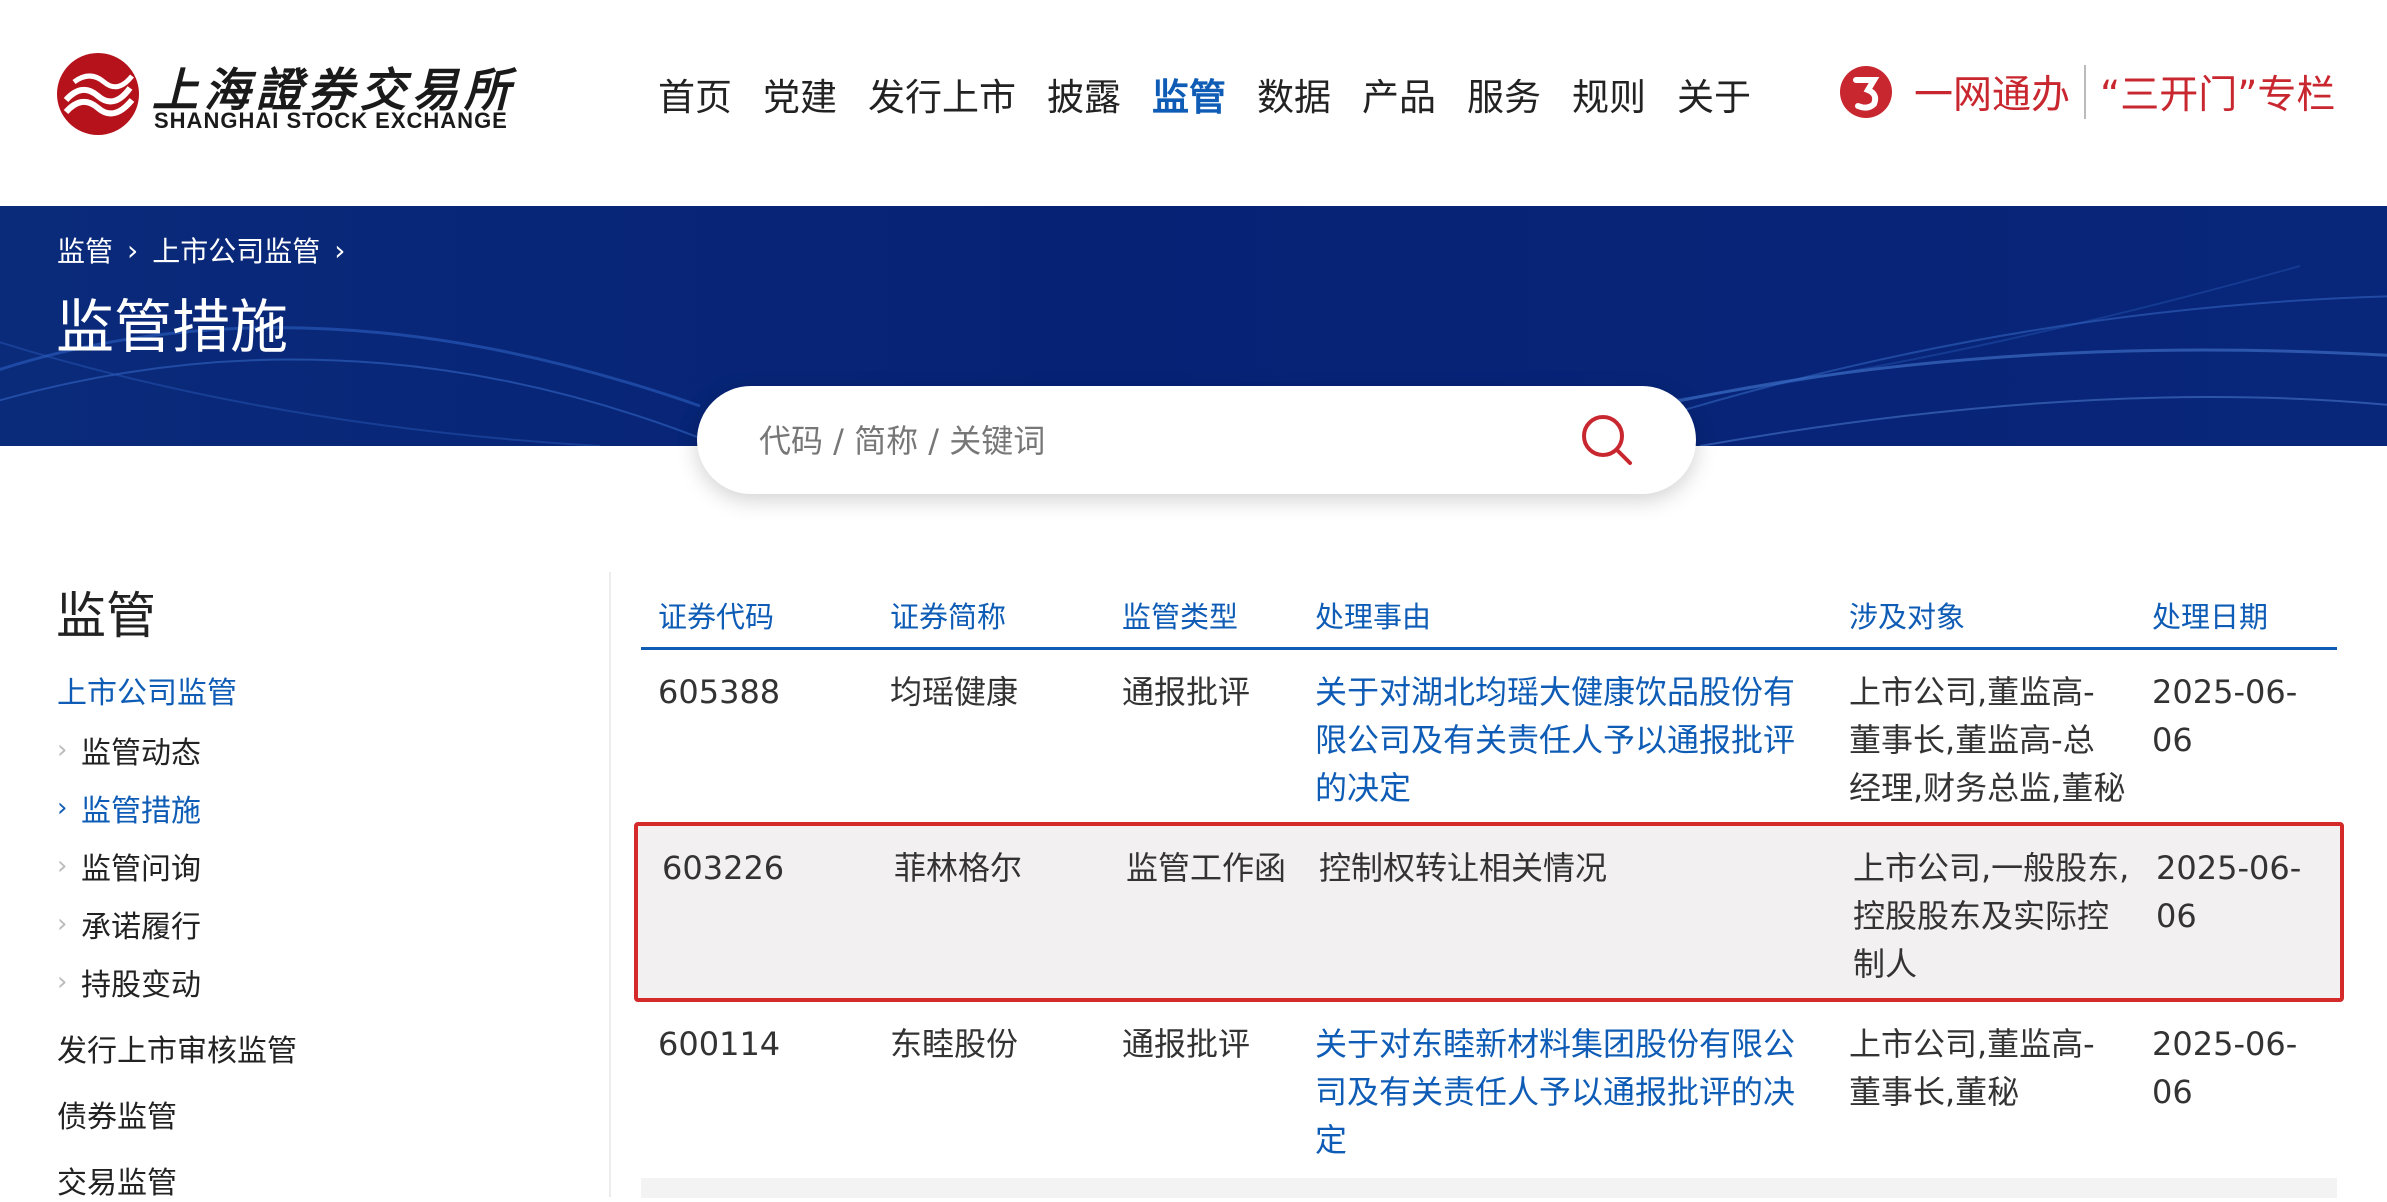 The width and height of the screenshot is (2387, 1202). I want to click on column-header-type: 监管类型, so click(1180, 615).